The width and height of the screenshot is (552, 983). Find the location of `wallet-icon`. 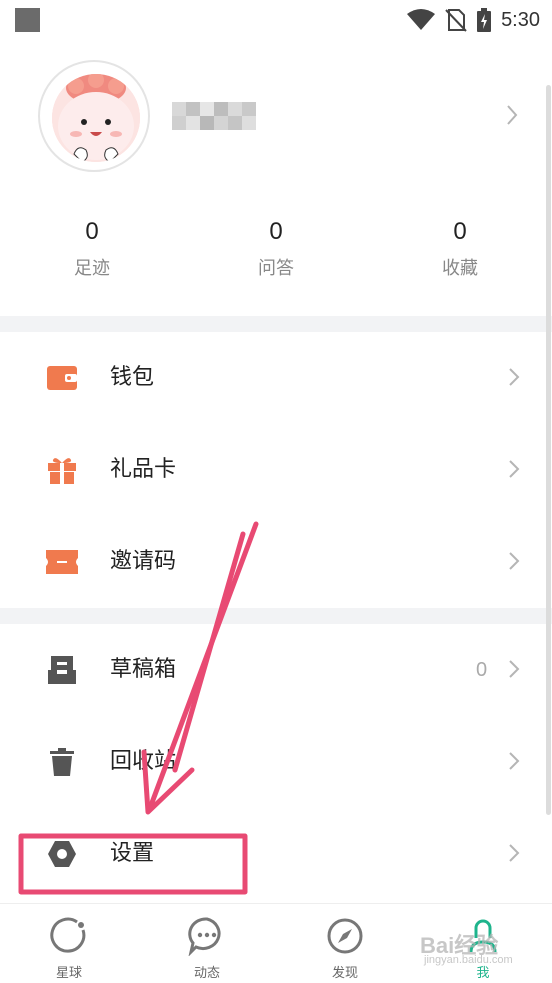

wallet-icon is located at coordinates (62, 378).